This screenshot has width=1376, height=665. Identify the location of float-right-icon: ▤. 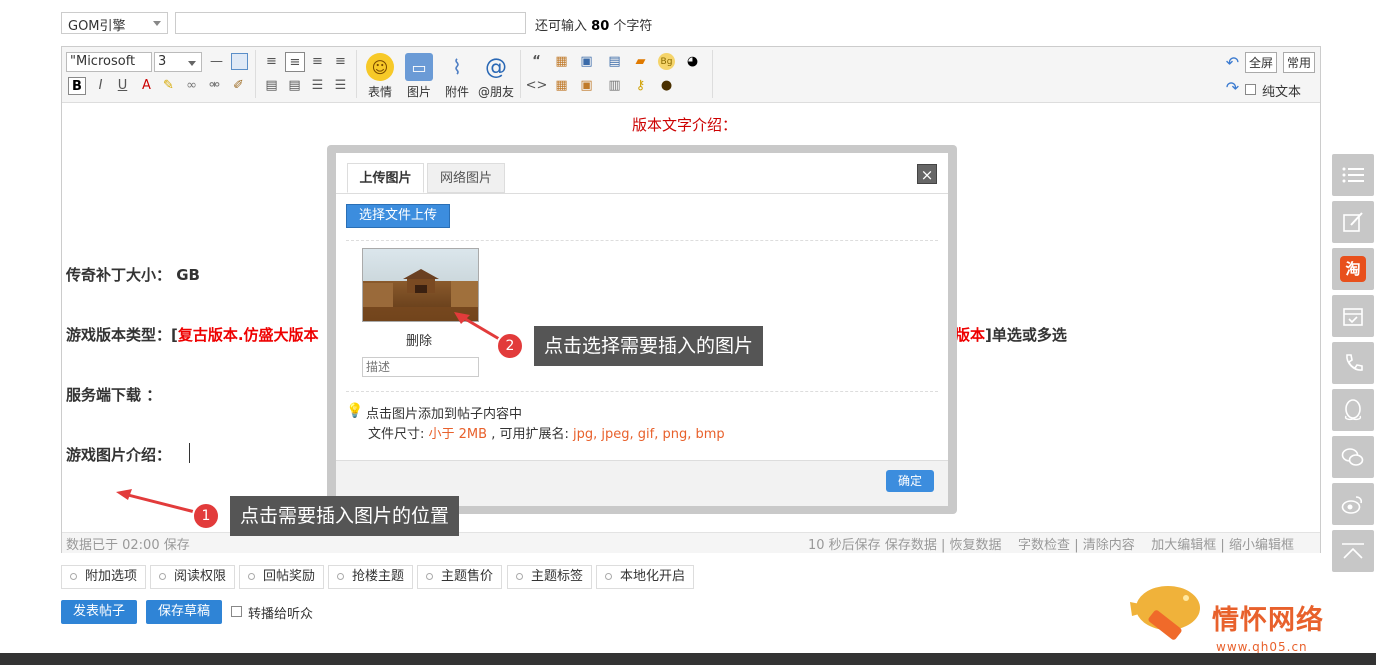
(294, 85).